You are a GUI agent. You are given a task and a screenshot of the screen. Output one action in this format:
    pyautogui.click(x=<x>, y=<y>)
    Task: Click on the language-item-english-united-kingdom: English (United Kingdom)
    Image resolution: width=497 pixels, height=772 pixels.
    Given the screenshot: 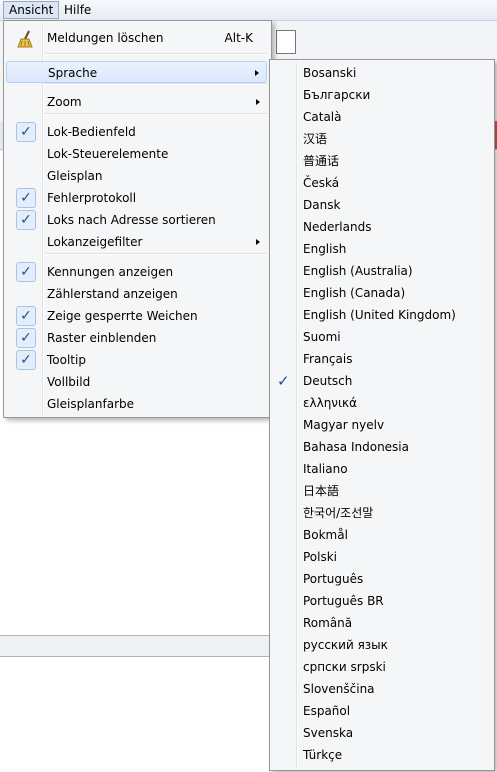 What is the action you would take?
    pyautogui.click(x=381, y=315)
    